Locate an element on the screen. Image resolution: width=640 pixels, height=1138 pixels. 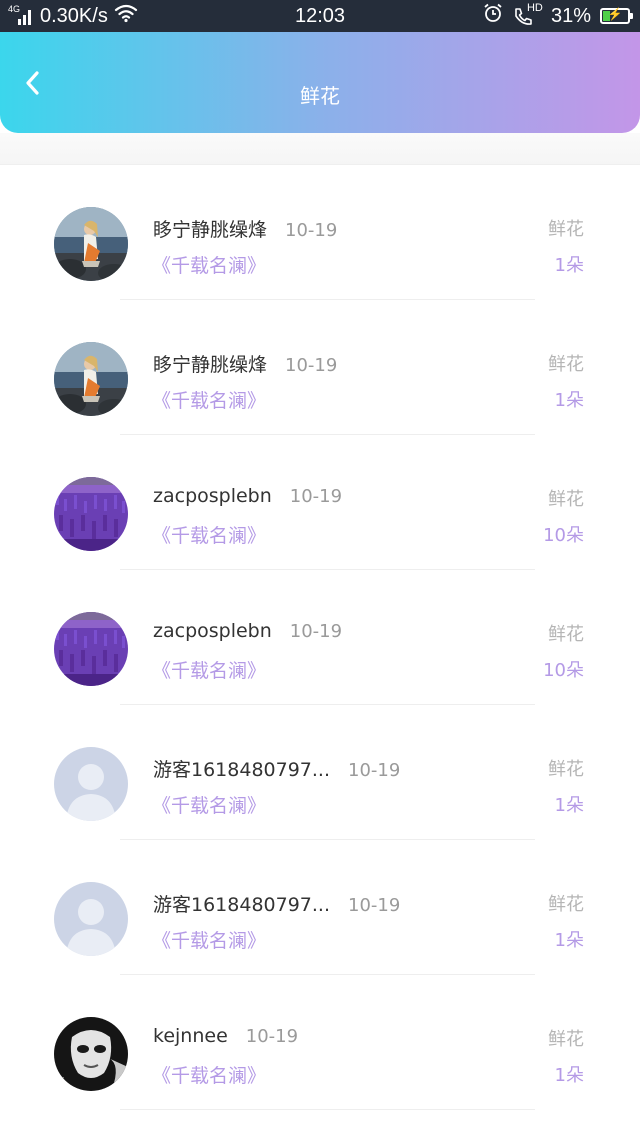
name-row: kejnnee 10-19 is located at coordinates (225, 1036).